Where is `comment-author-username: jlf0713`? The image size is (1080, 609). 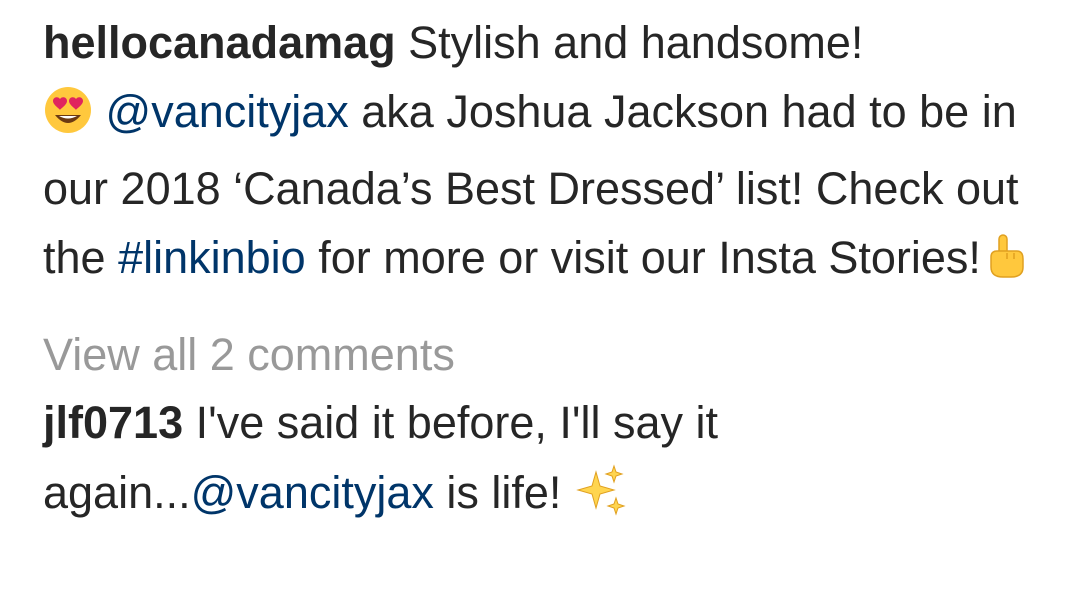 comment-author-username: jlf0713 is located at coordinates (113, 422).